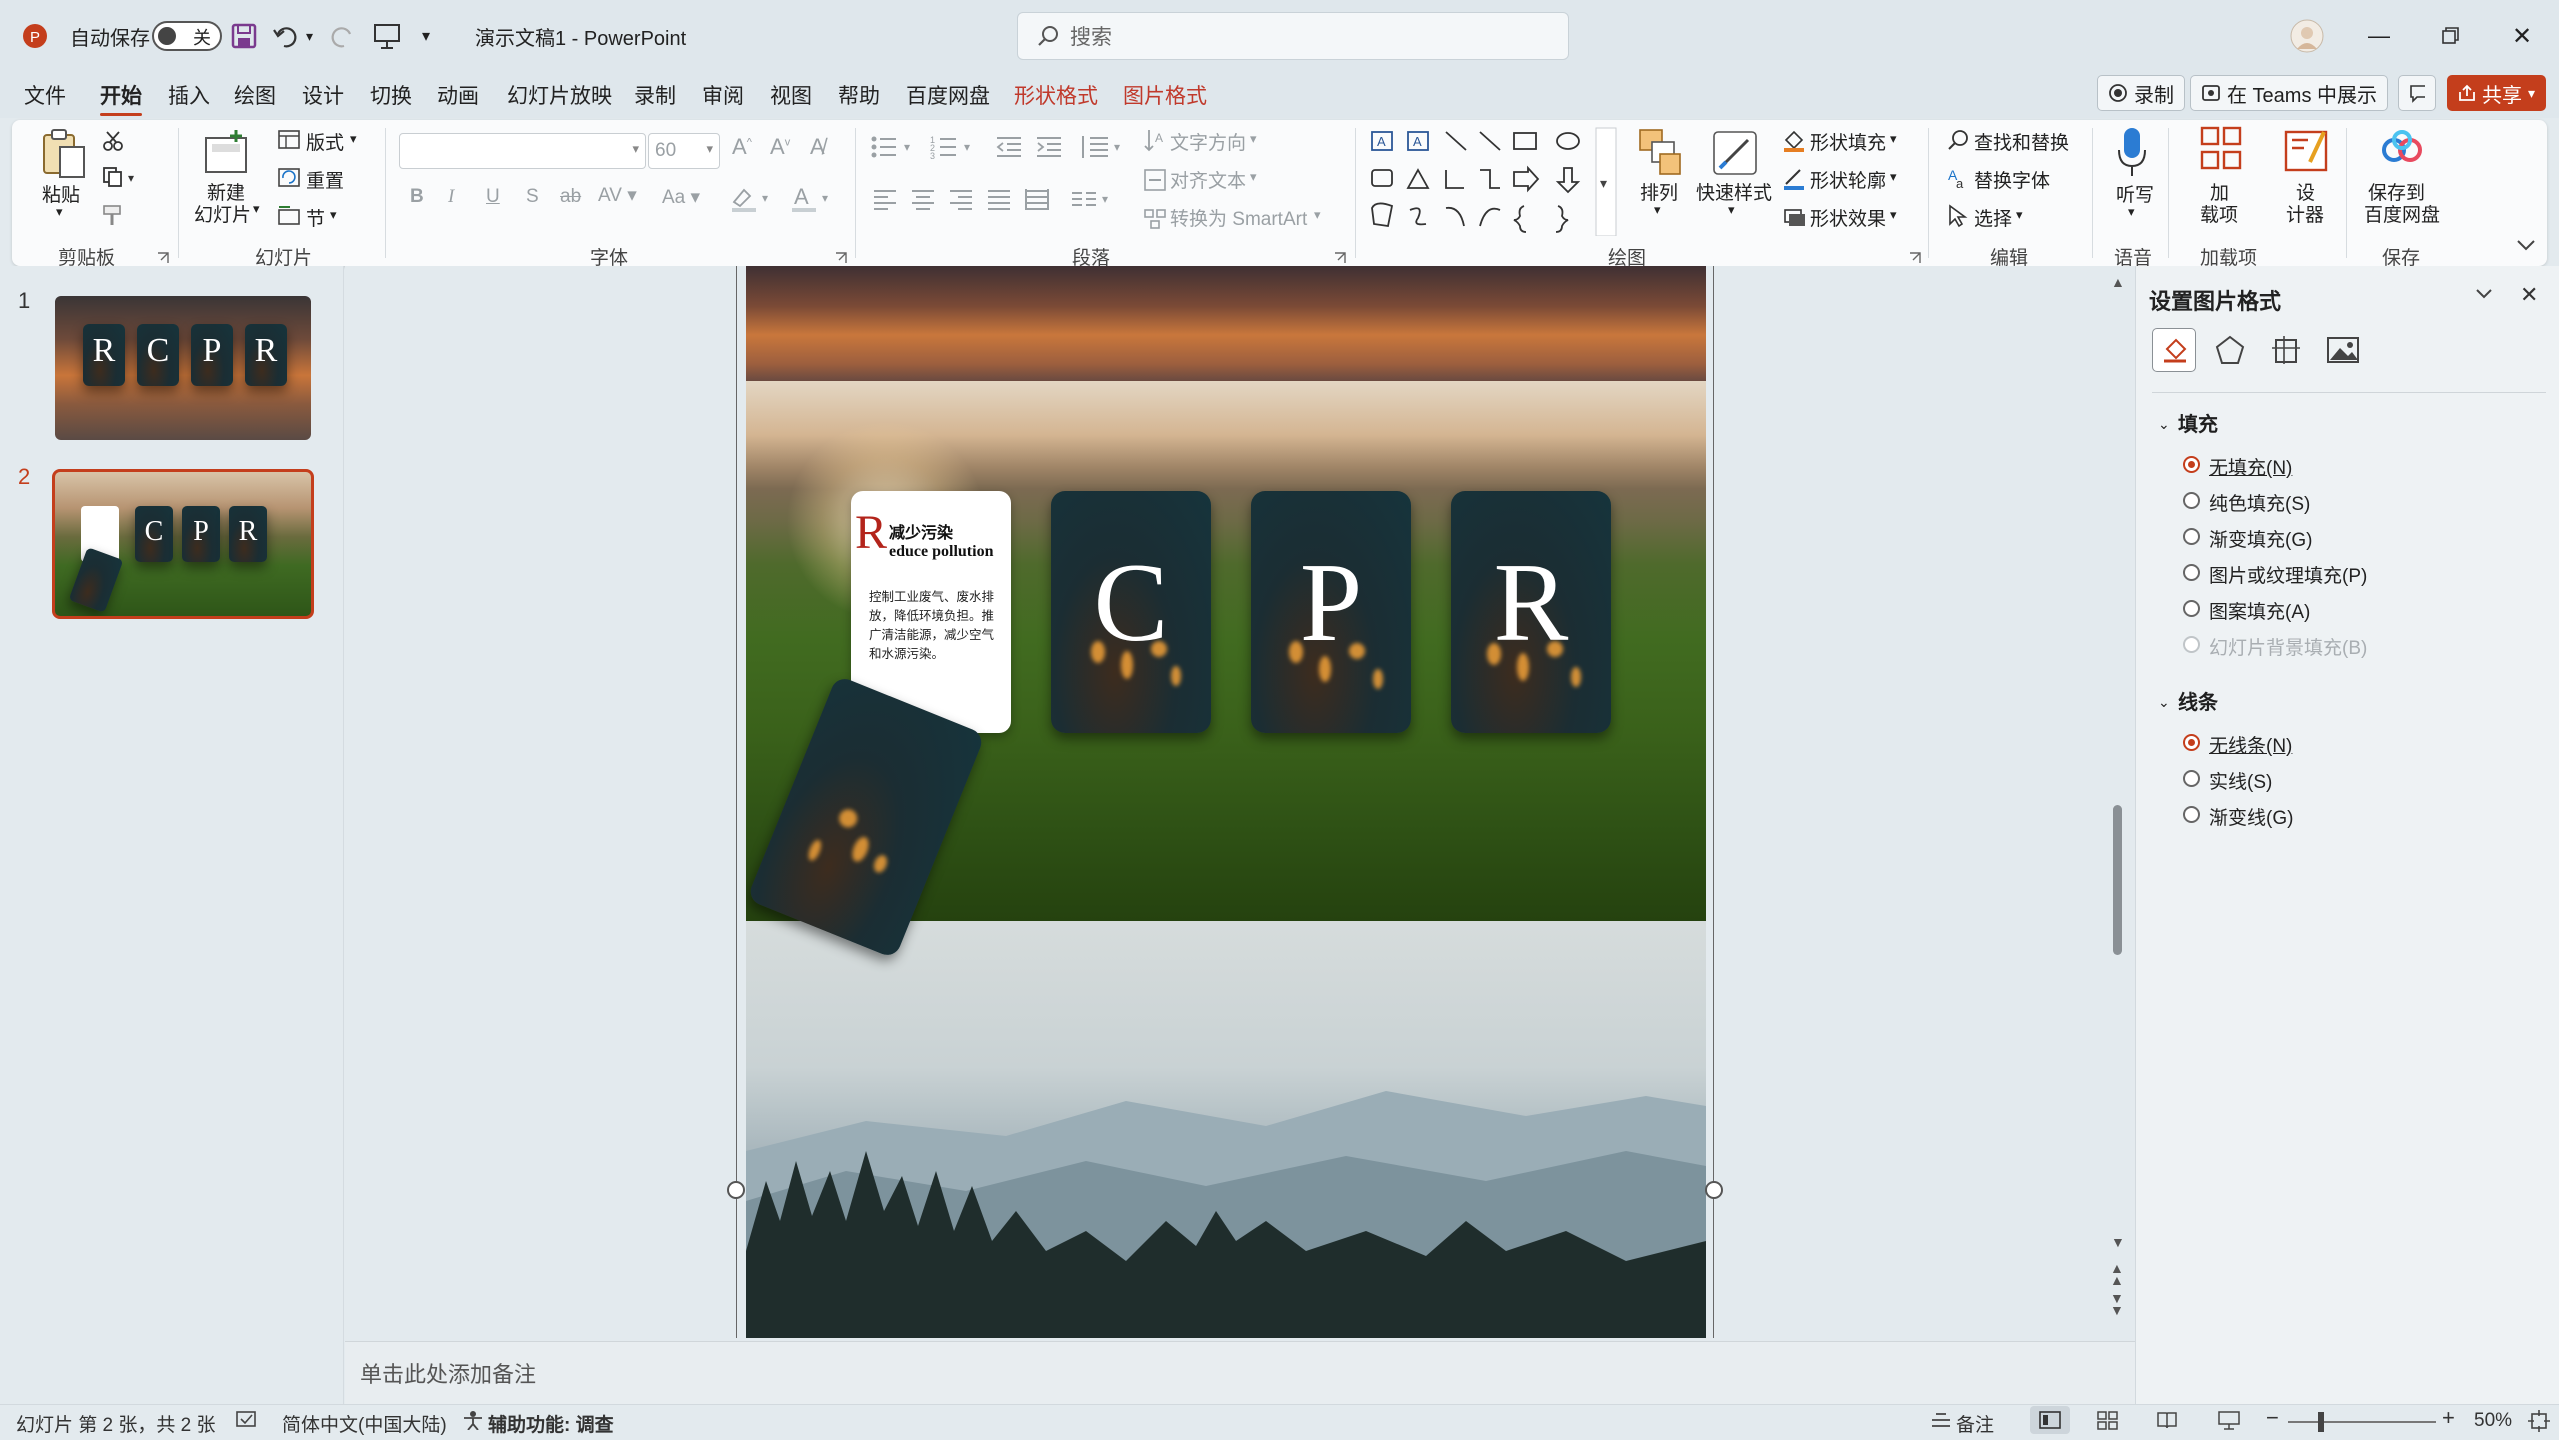 Image resolution: width=2559 pixels, height=1440 pixels. Describe the element at coordinates (1056, 95) in the screenshot. I see `tab-shape-format: 形状格式` at that location.